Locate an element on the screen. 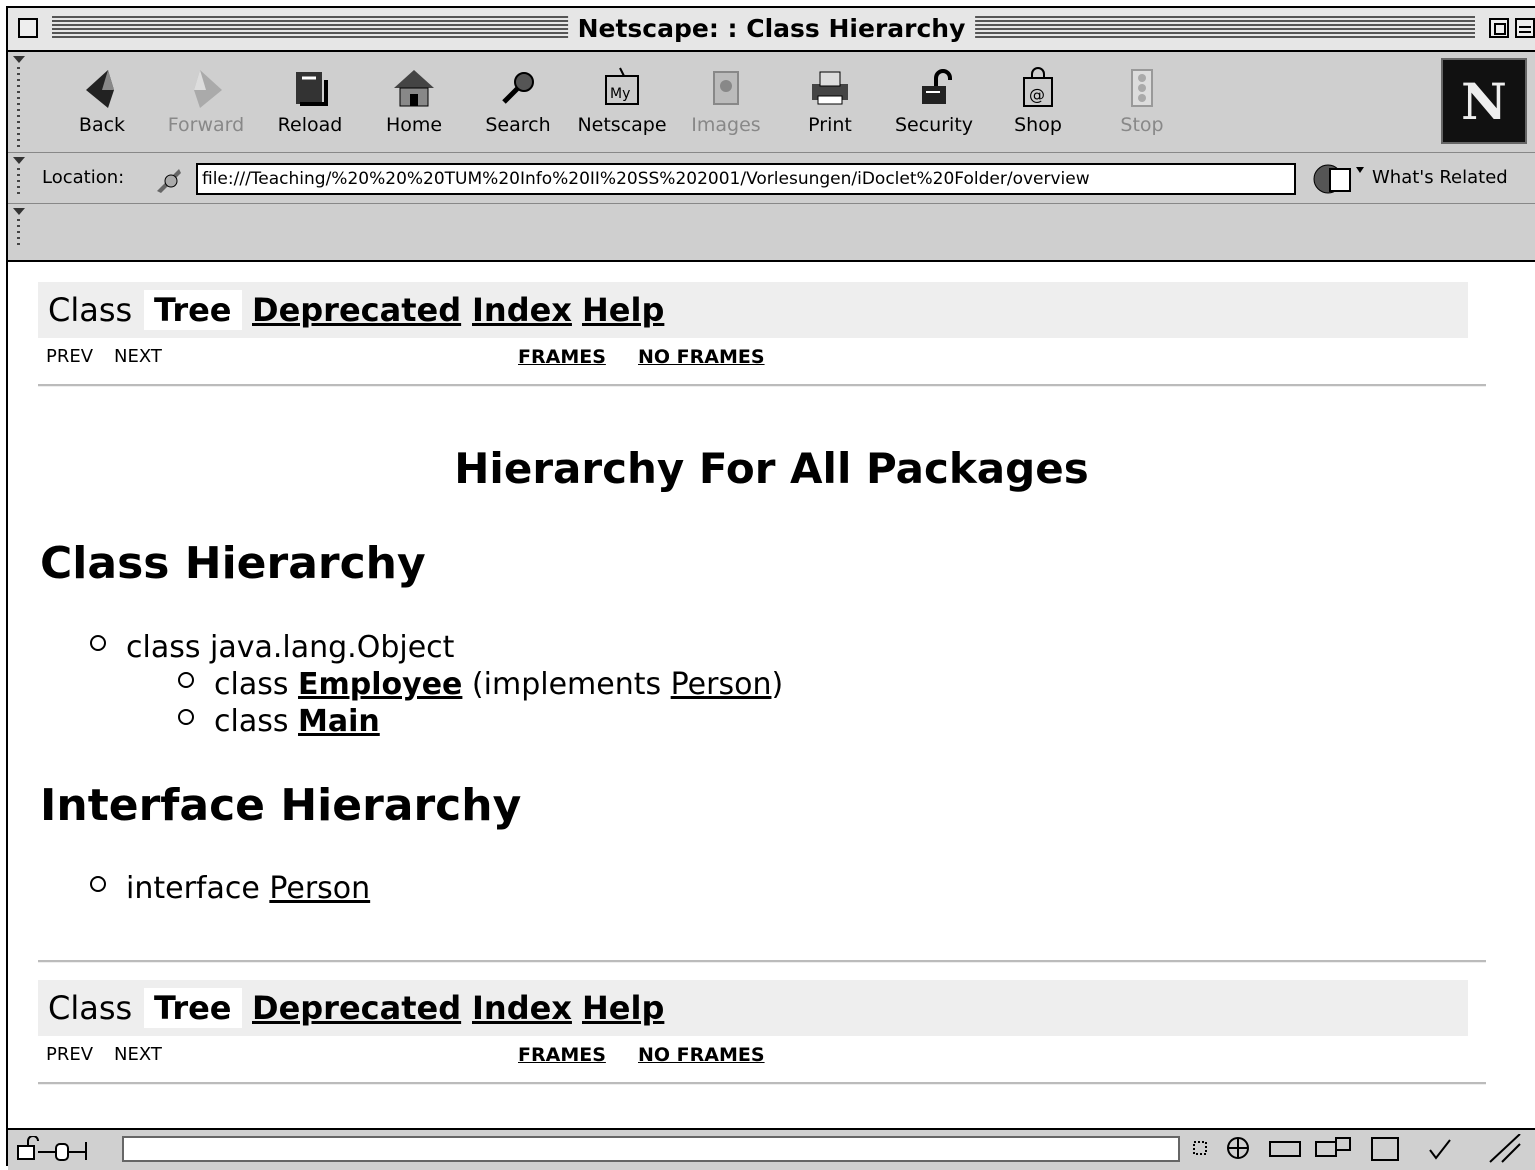 The height and width of the screenshot is (1170, 1535). home-label: Home is located at coordinates (414, 125).